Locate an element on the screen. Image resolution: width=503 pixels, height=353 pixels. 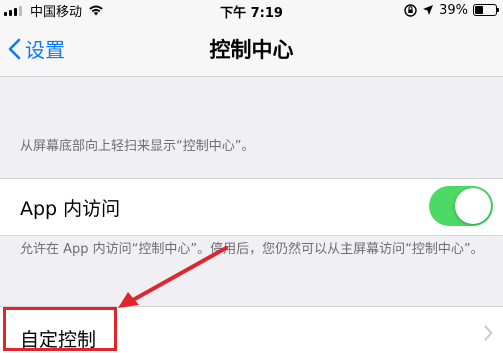
annotation-arrow-icon is located at coordinates (173, 277).